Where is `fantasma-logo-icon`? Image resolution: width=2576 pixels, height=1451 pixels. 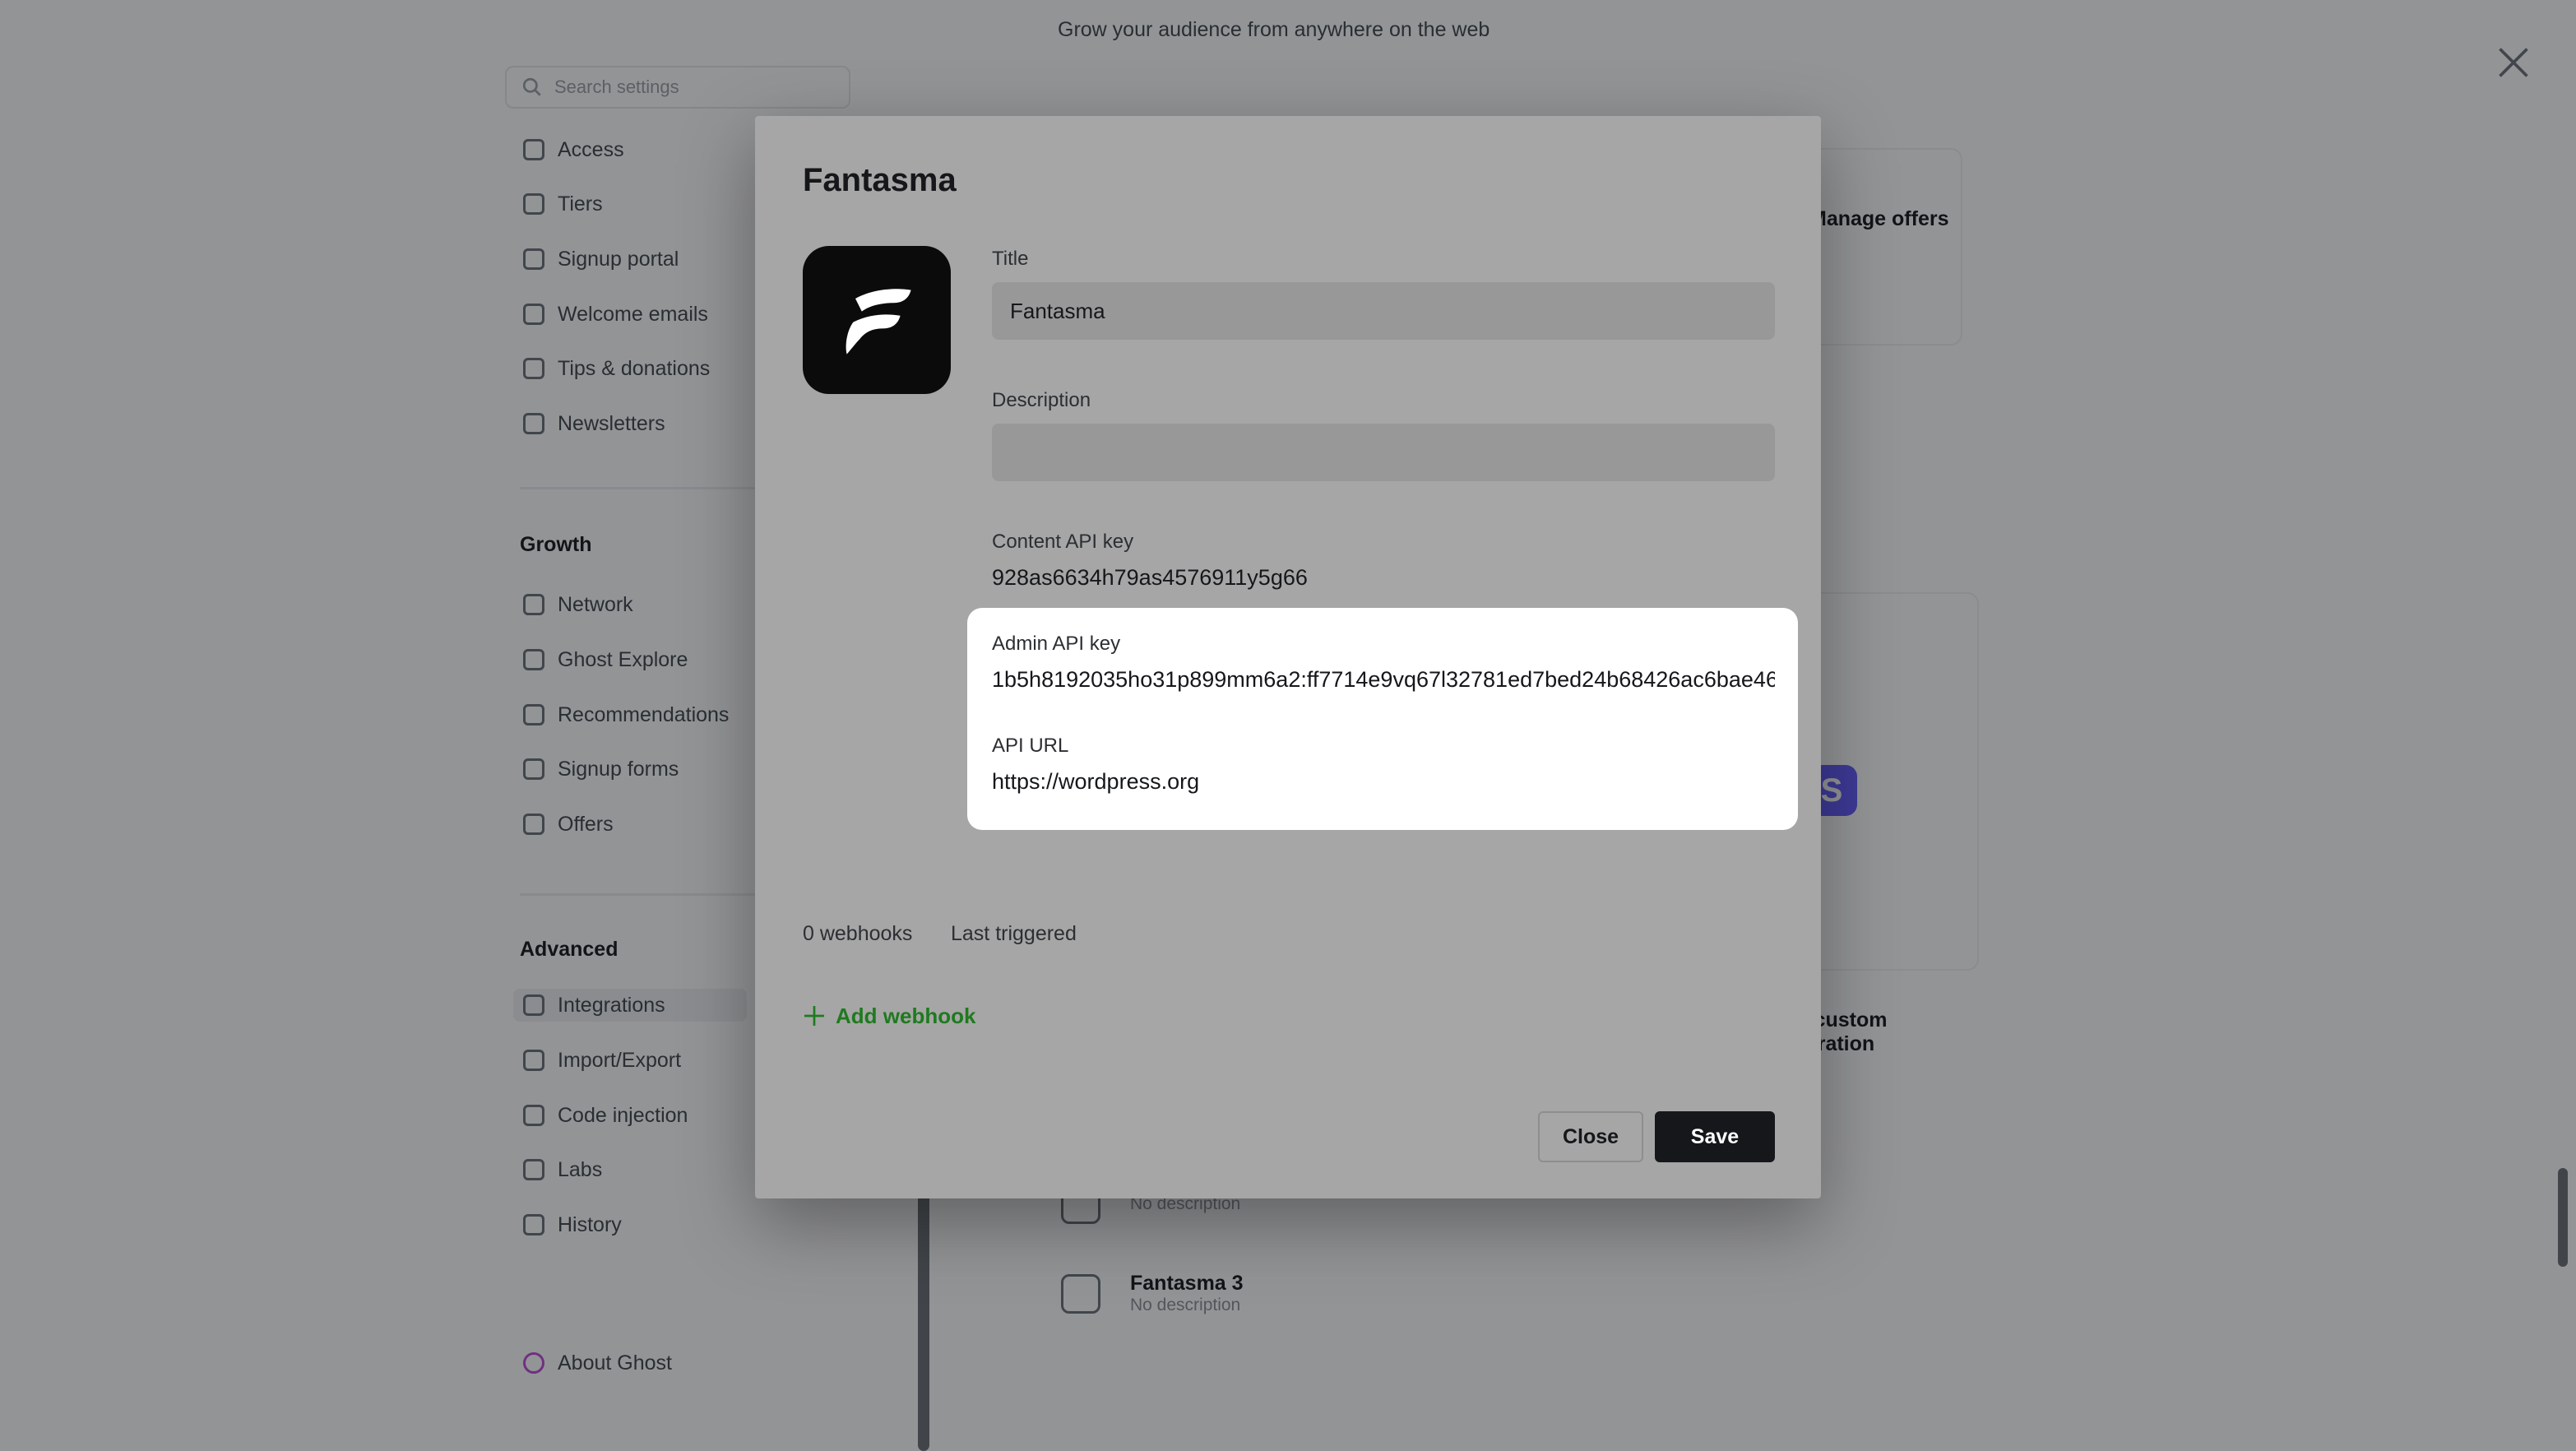
fantasma-logo-icon is located at coordinates (879, 322).